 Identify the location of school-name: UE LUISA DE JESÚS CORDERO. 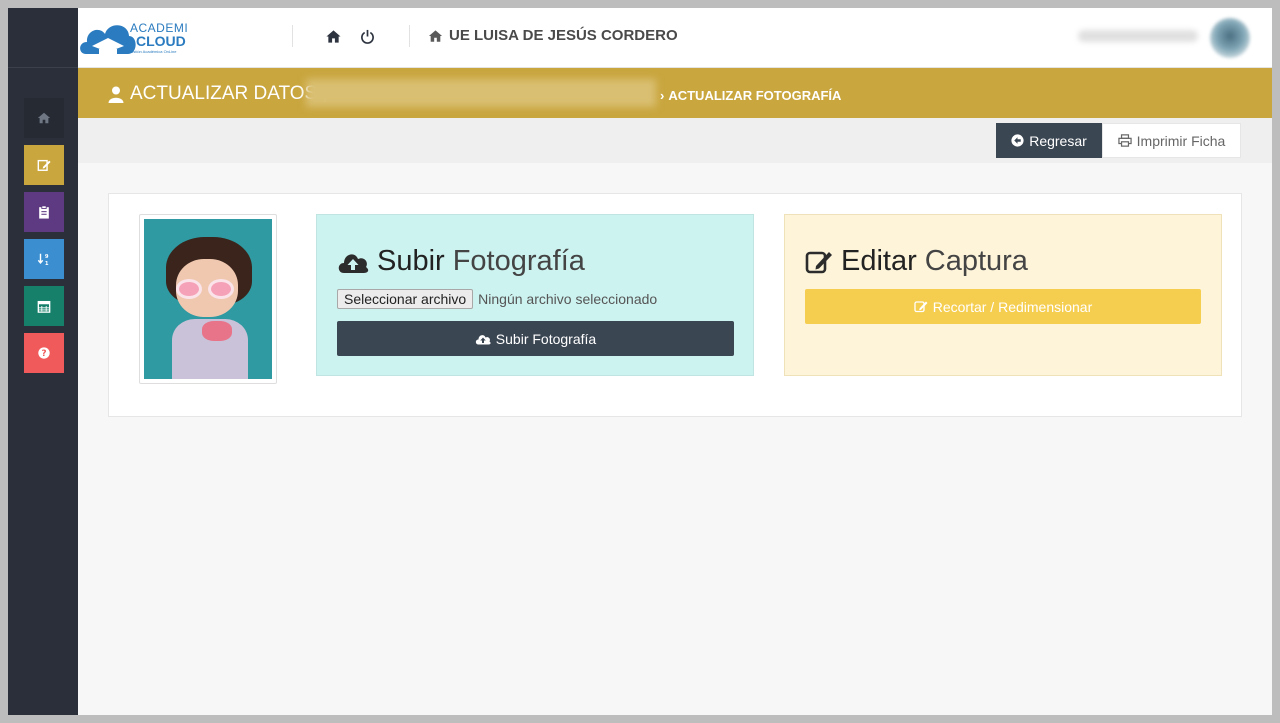
(563, 35).